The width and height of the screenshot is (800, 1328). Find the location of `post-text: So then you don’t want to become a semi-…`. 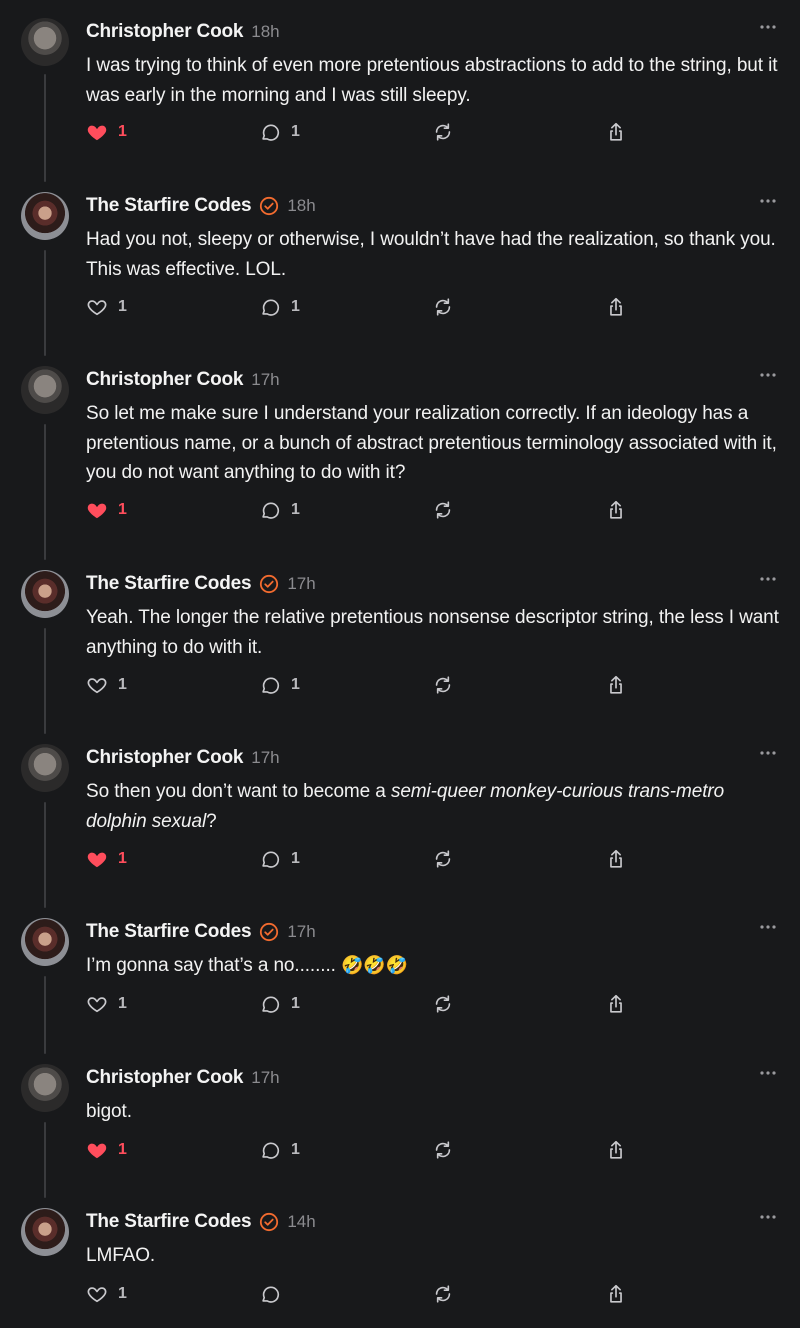

post-text: So then you don’t want to become a semi-… is located at coordinates (436, 806).